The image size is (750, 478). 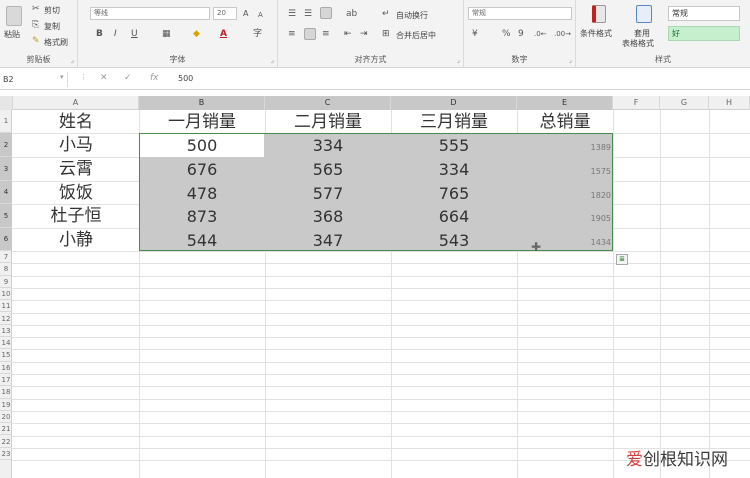 What do you see at coordinates (6, 269) in the screenshot?
I see `row-header: 8` at bounding box center [6, 269].